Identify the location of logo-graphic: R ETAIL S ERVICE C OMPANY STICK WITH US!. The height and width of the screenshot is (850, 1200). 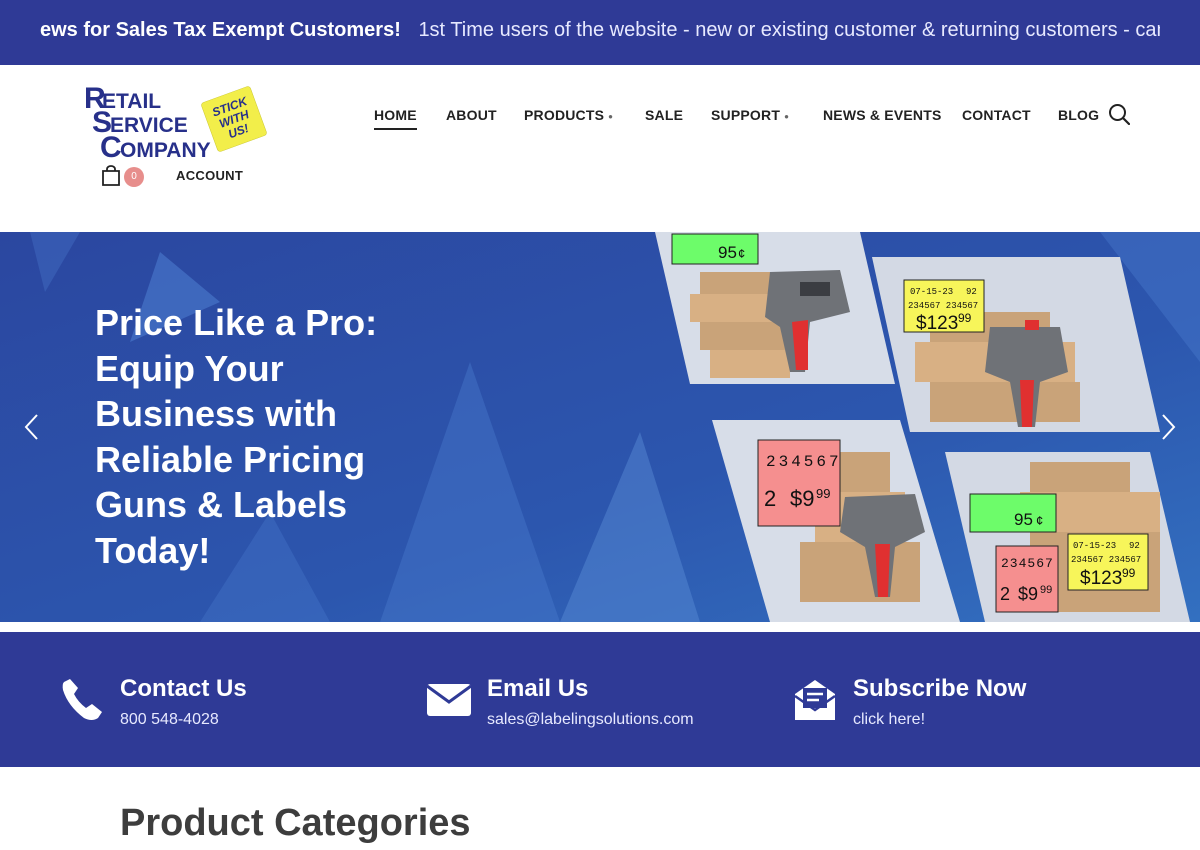
(175, 123).